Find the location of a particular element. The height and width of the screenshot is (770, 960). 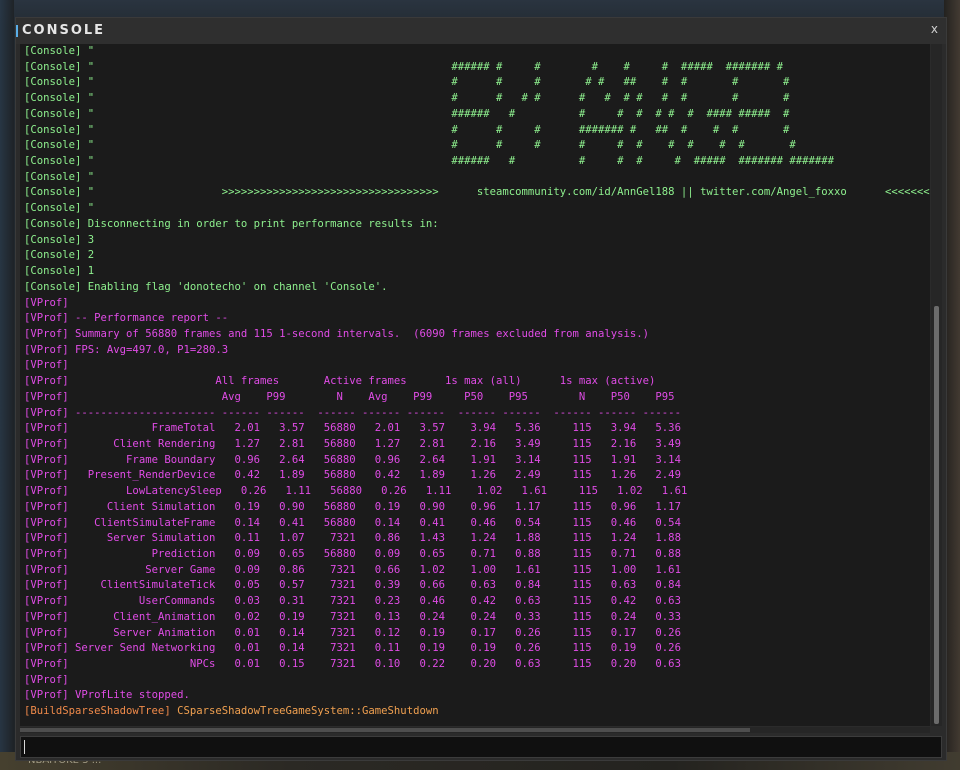

line-message: 2 is located at coordinates (88, 255).